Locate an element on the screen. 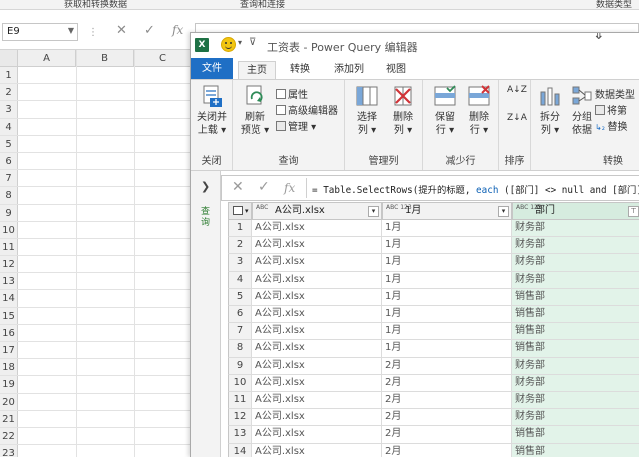 This screenshot has width=639, height=457. row-index: 2 is located at coordinates (240, 246).